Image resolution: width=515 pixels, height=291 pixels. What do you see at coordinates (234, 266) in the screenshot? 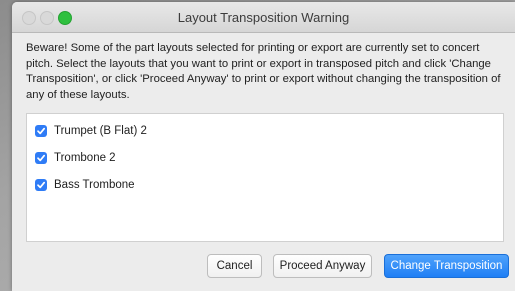
I see `cancel-button: Cancel` at bounding box center [234, 266].